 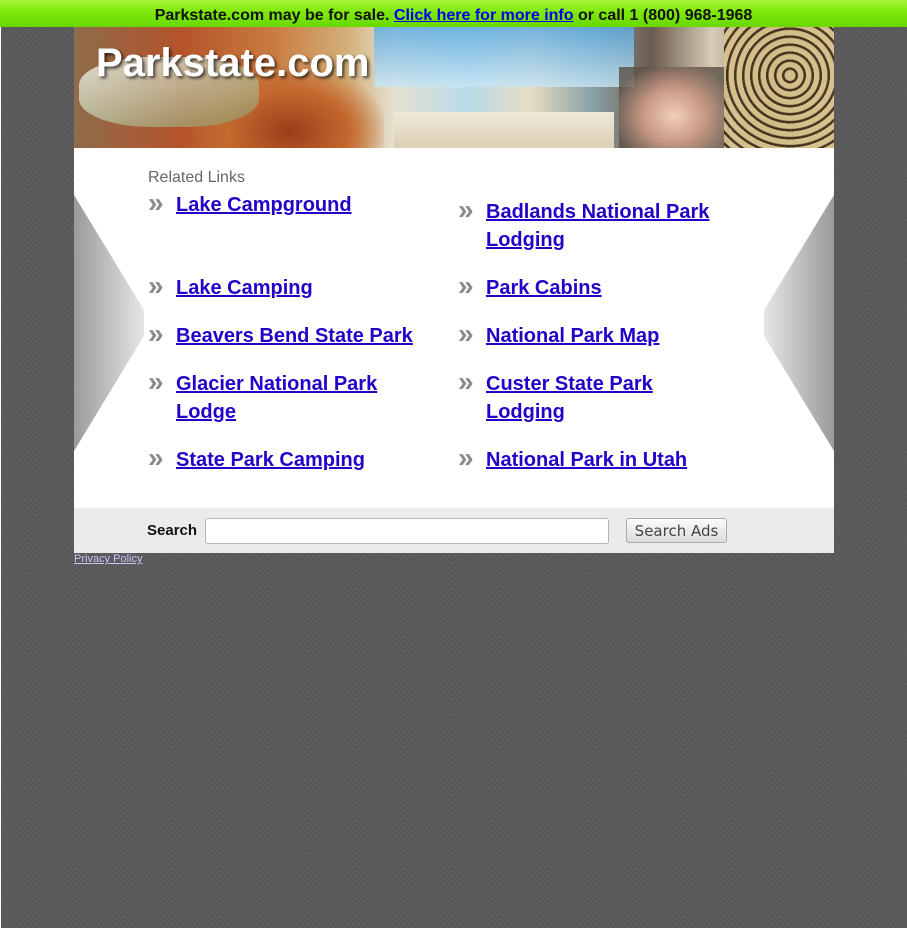 I want to click on related-link: State Park Camping, so click(x=270, y=460).